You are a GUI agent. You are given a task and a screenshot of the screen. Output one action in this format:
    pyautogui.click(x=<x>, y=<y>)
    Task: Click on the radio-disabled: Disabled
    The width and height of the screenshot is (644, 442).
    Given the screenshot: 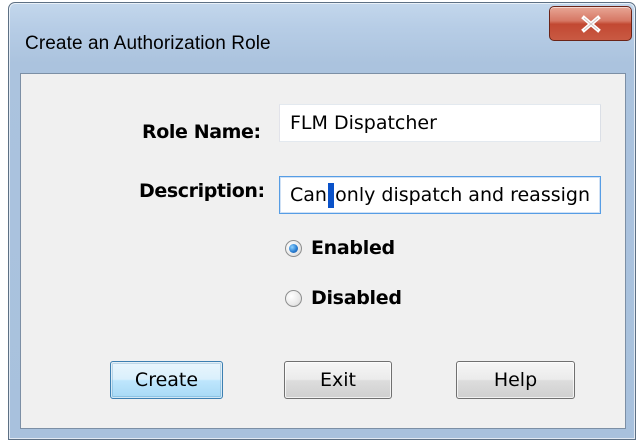 What is the action you would take?
    pyautogui.click(x=343, y=298)
    